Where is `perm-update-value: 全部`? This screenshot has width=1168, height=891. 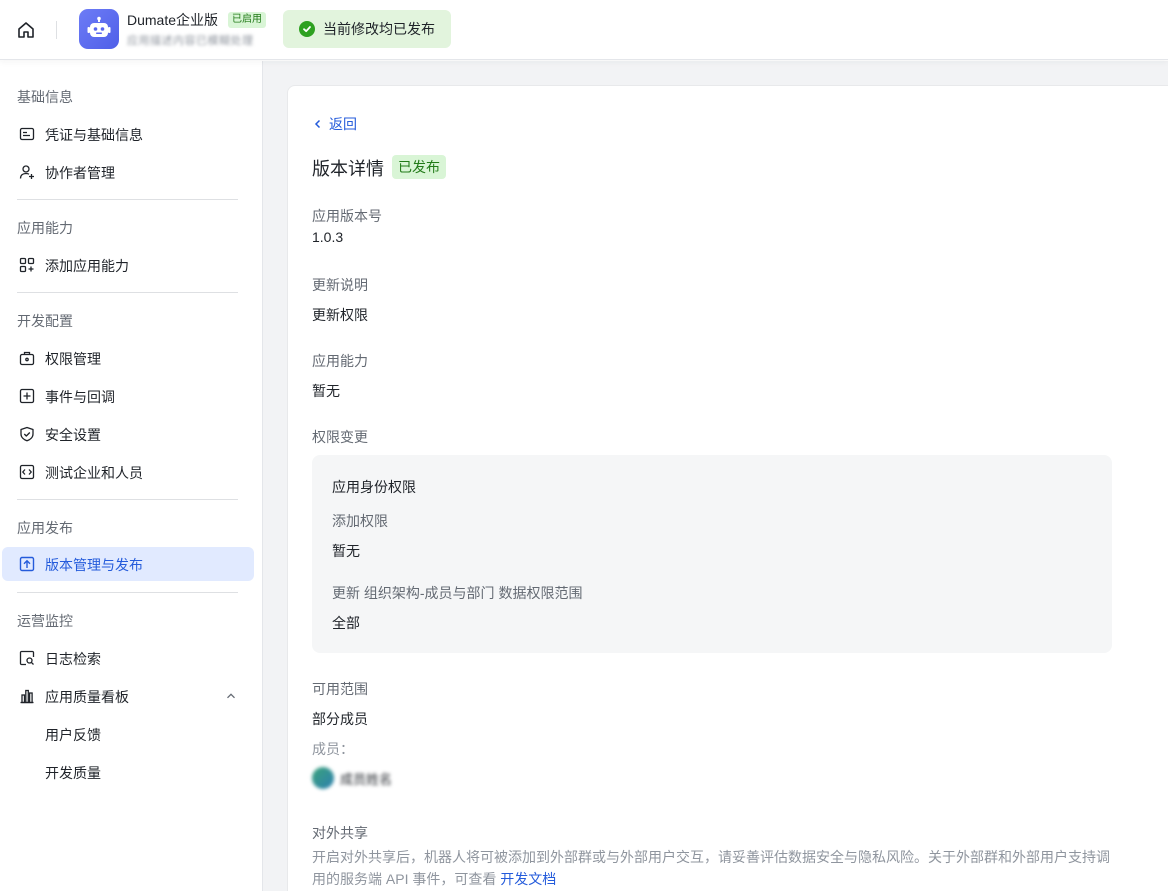 perm-update-value: 全部 is located at coordinates (346, 623).